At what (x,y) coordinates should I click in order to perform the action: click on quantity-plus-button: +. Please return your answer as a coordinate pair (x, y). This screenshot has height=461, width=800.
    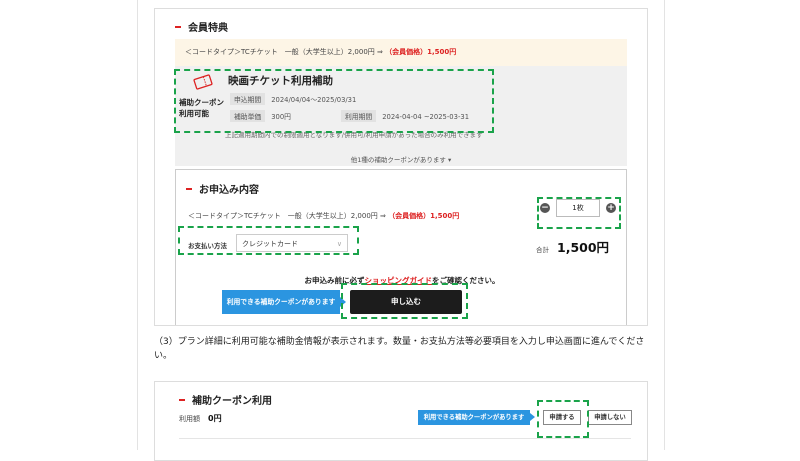
    Looking at the image, I should click on (611, 208).